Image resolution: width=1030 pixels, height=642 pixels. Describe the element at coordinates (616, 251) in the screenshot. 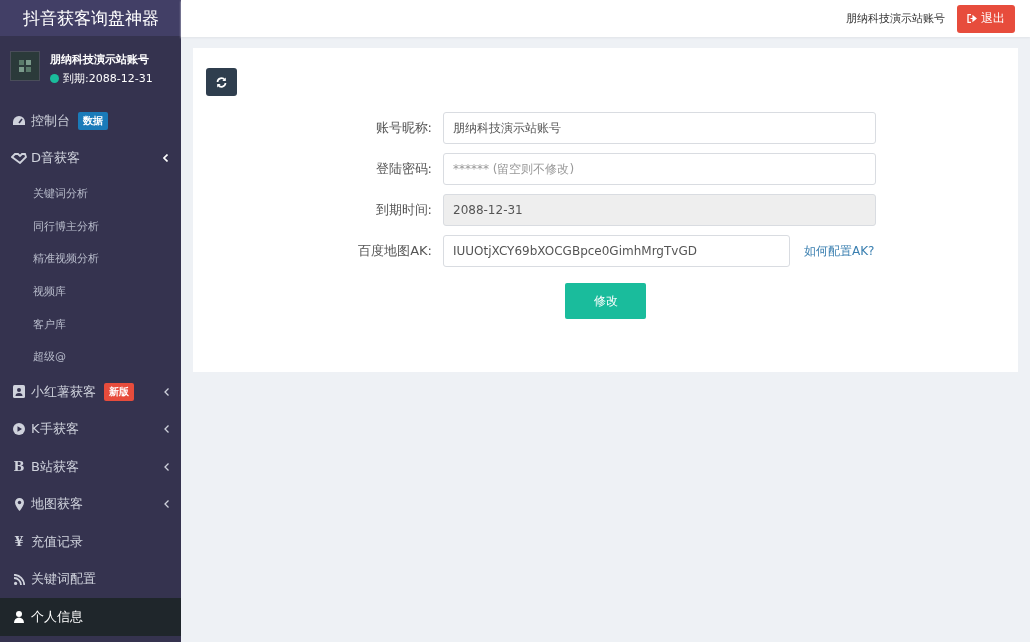

I see `input-field: IUUOtjXCY69bXOCGBpce0GimhMrgTvGD` at that location.